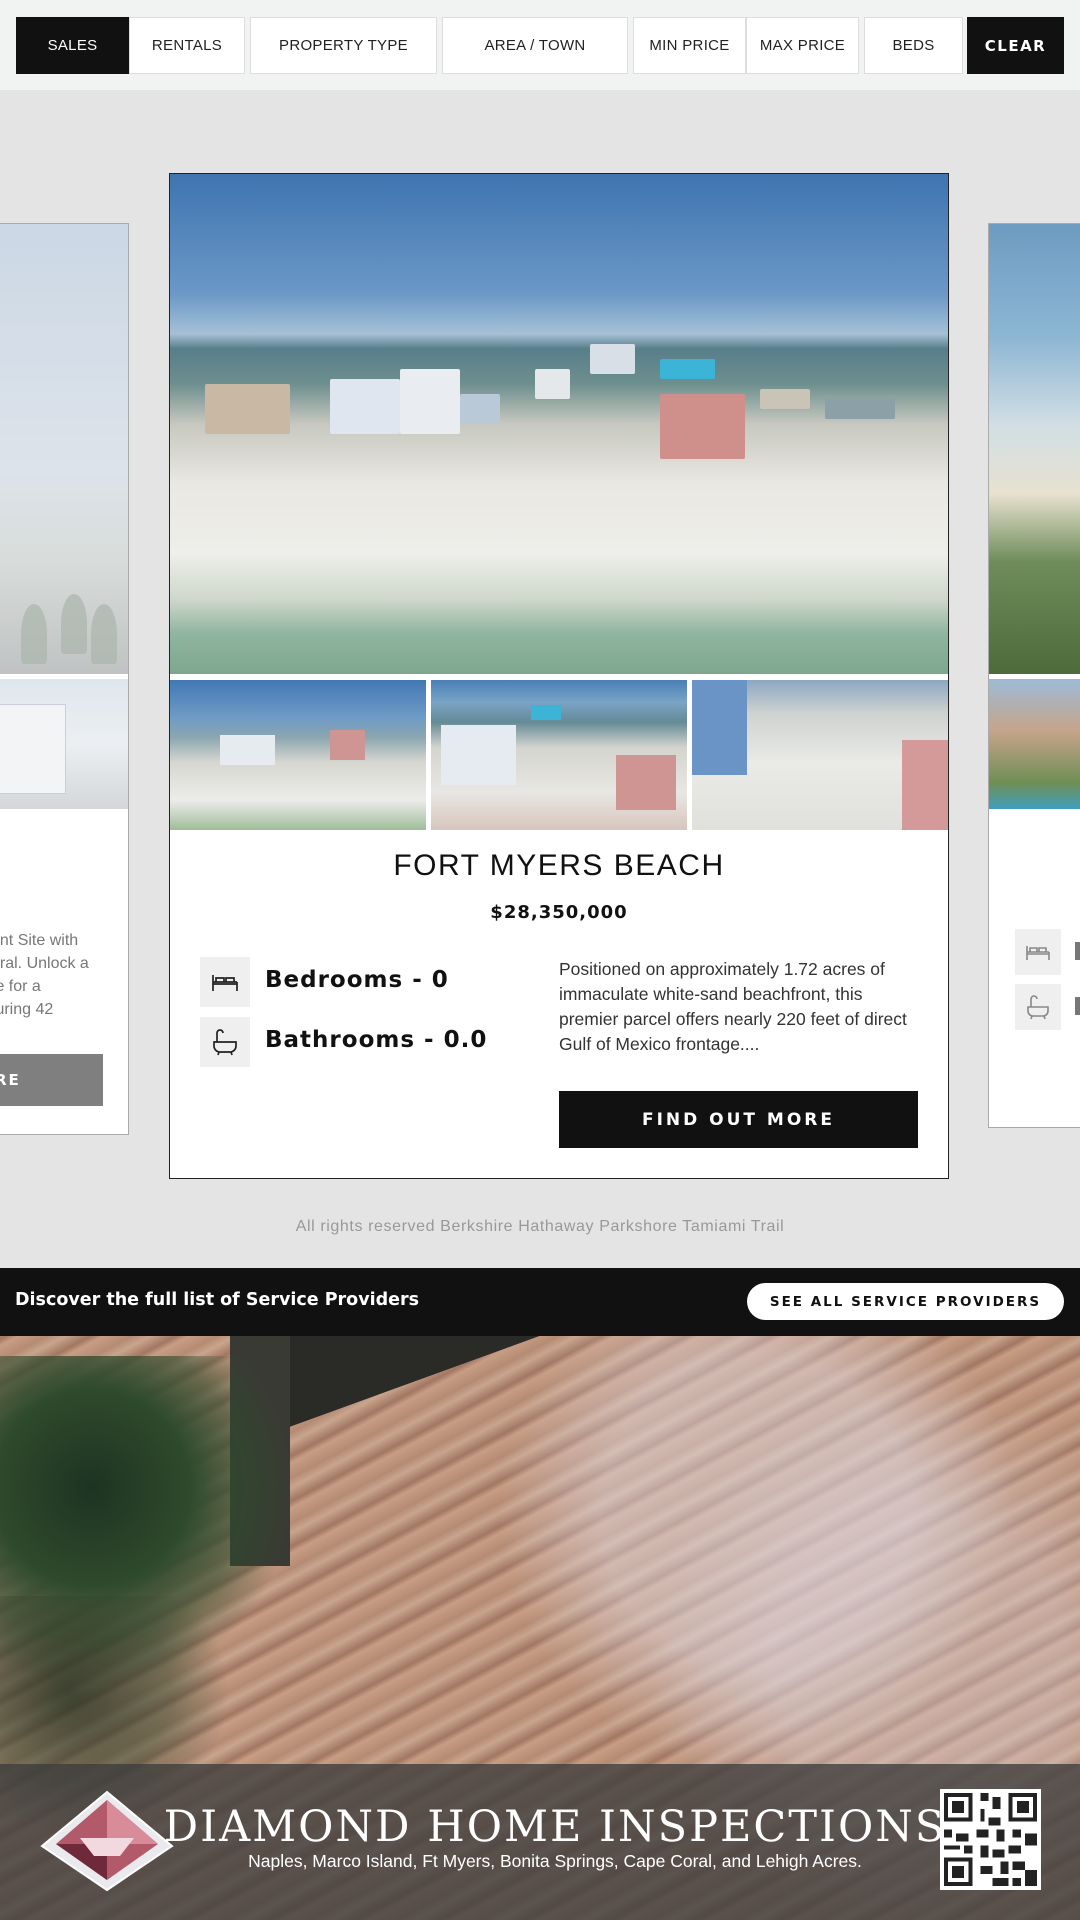 The width and height of the screenshot is (1080, 1920). I want to click on property-type-dropdown: PROPERTY TYPE, so click(343, 45).